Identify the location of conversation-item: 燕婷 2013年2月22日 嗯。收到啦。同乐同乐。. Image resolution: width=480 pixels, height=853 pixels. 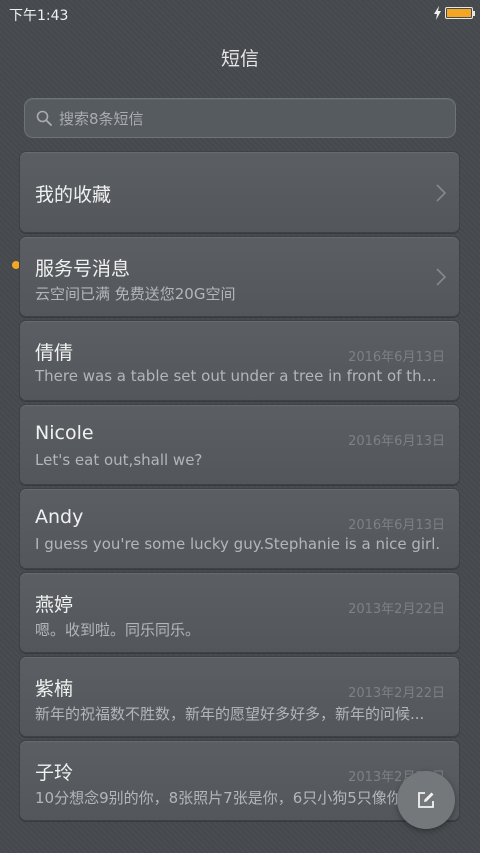
(239, 612).